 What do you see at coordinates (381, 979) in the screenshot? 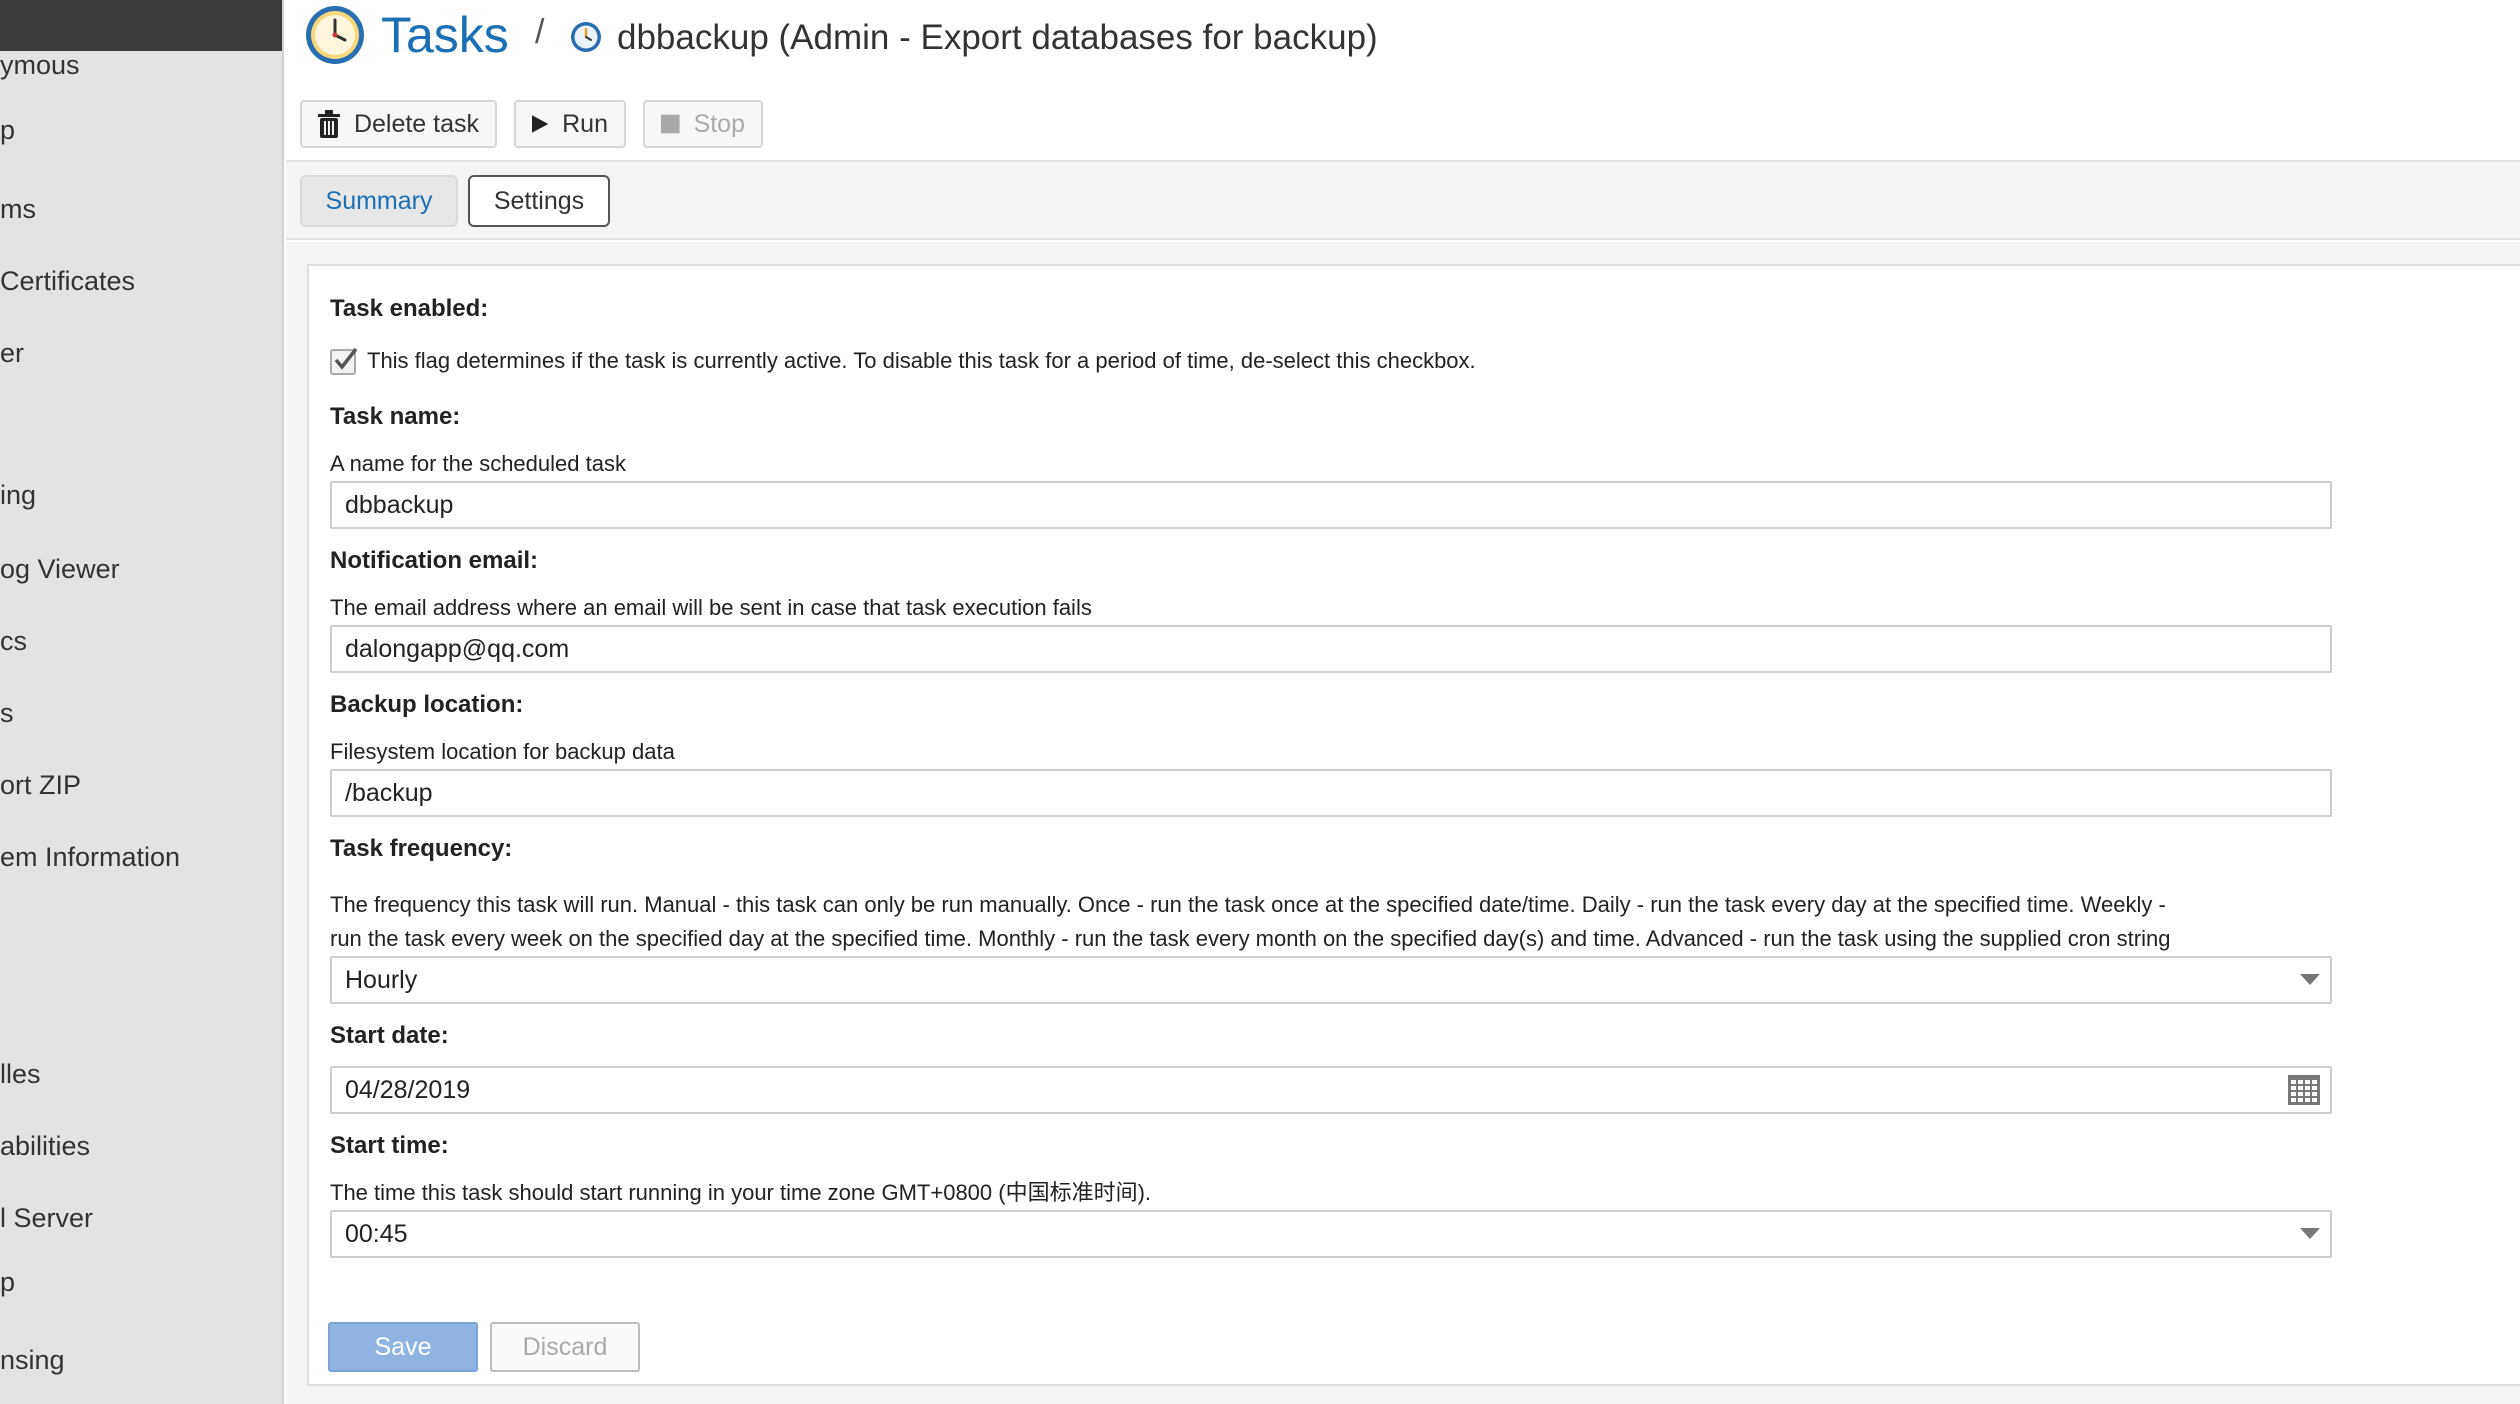
I see `task-frequency-value: Hourly` at bounding box center [381, 979].